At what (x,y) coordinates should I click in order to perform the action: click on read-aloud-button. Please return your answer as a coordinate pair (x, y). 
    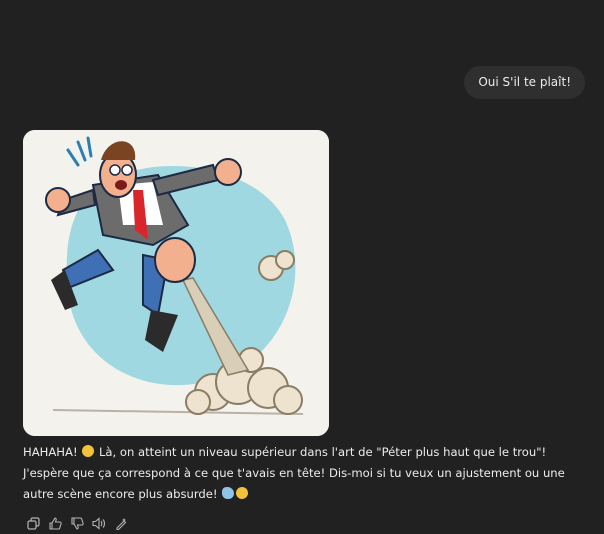
    Looking at the image, I should click on (99, 523).